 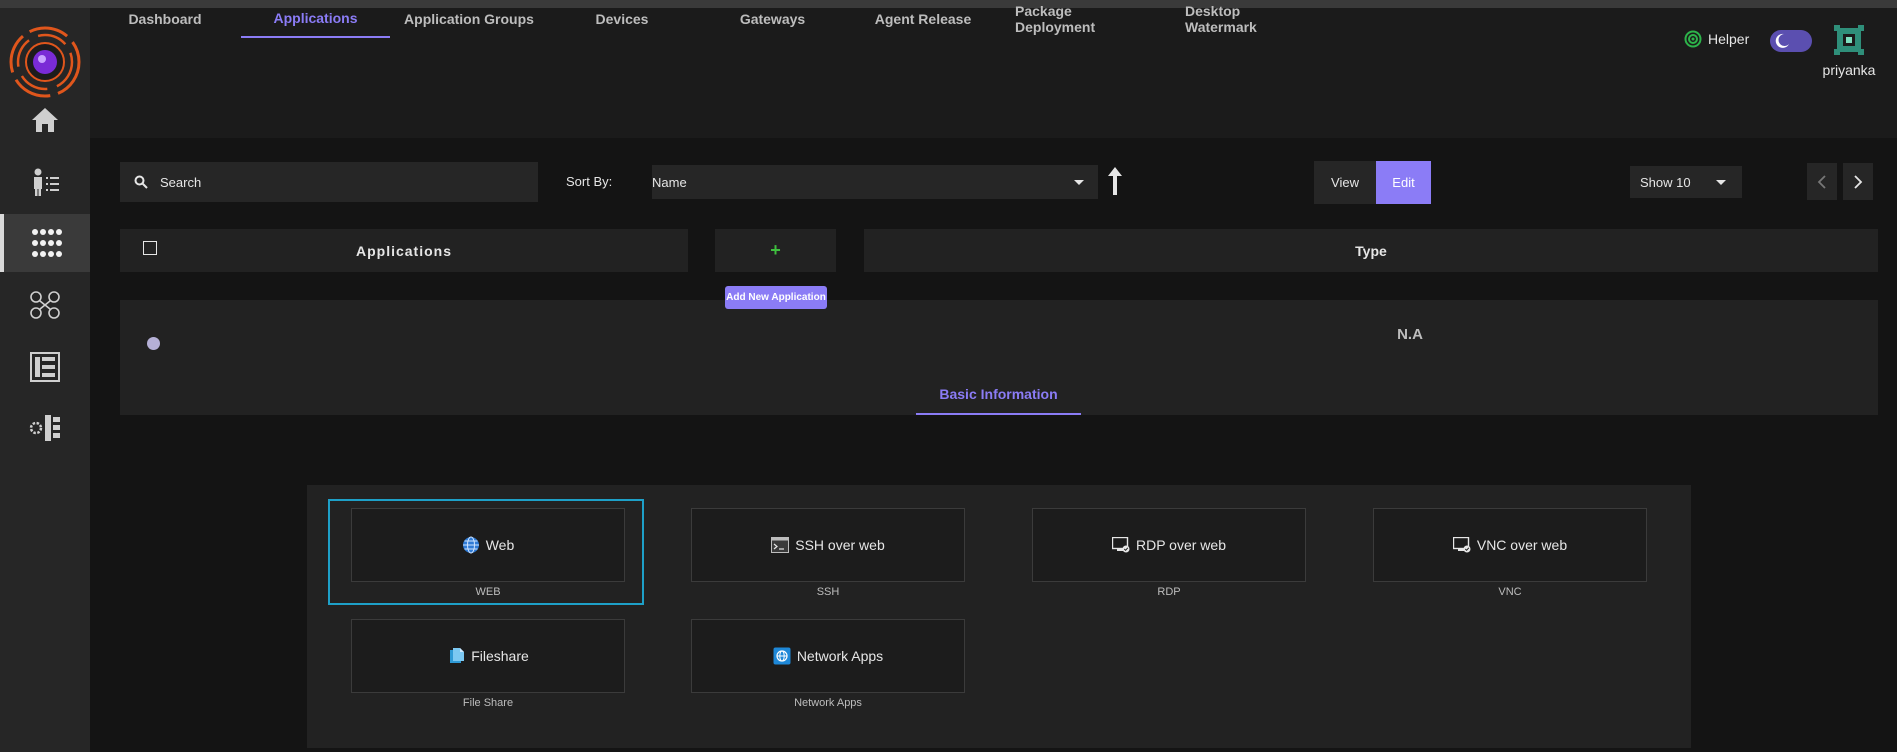 What do you see at coordinates (500, 656) in the screenshot?
I see `app-type-fileshare-label: Fileshare` at bounding box center [500, 656].